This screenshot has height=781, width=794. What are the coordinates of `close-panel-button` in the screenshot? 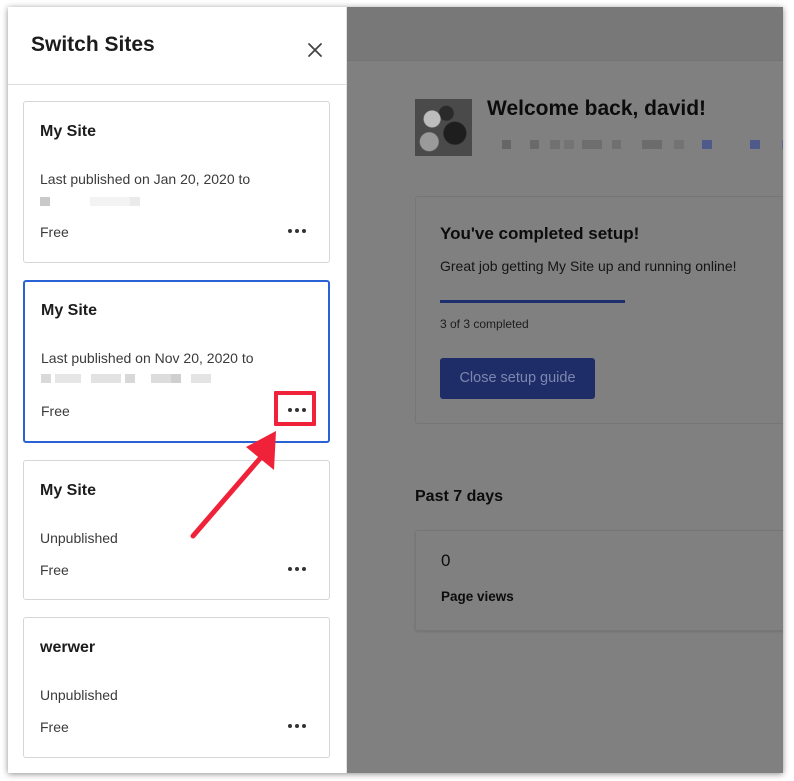 It's located at (315, 50).